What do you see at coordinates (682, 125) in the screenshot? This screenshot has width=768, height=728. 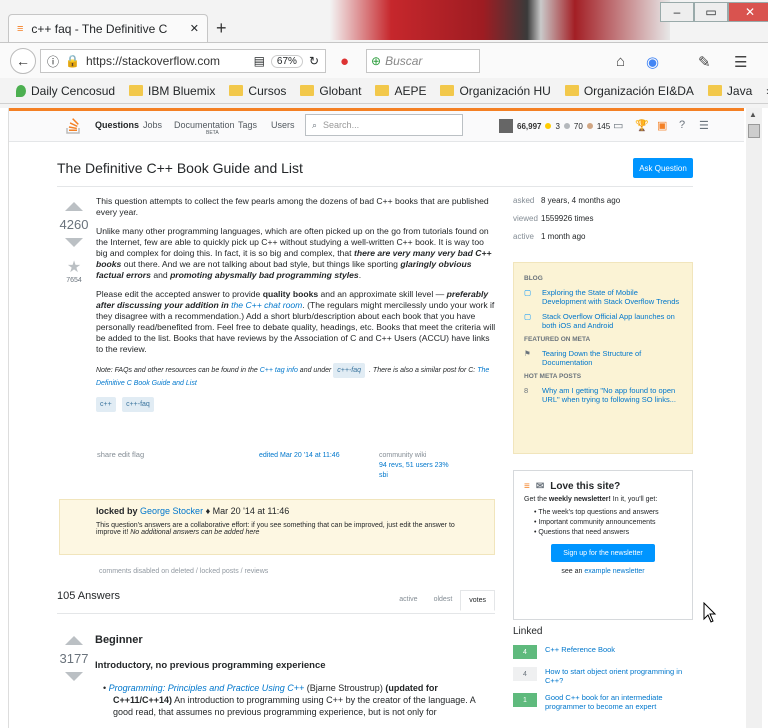 I see `help-icon: ?` at bounding box center [682, 125].